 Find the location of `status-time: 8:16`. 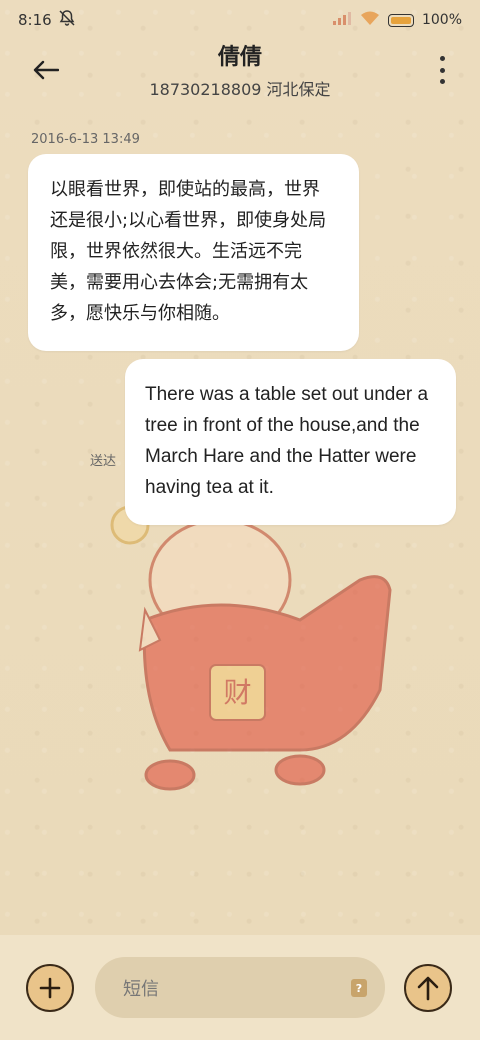

status-time: 8:16 is located at coordinates (35, 20).